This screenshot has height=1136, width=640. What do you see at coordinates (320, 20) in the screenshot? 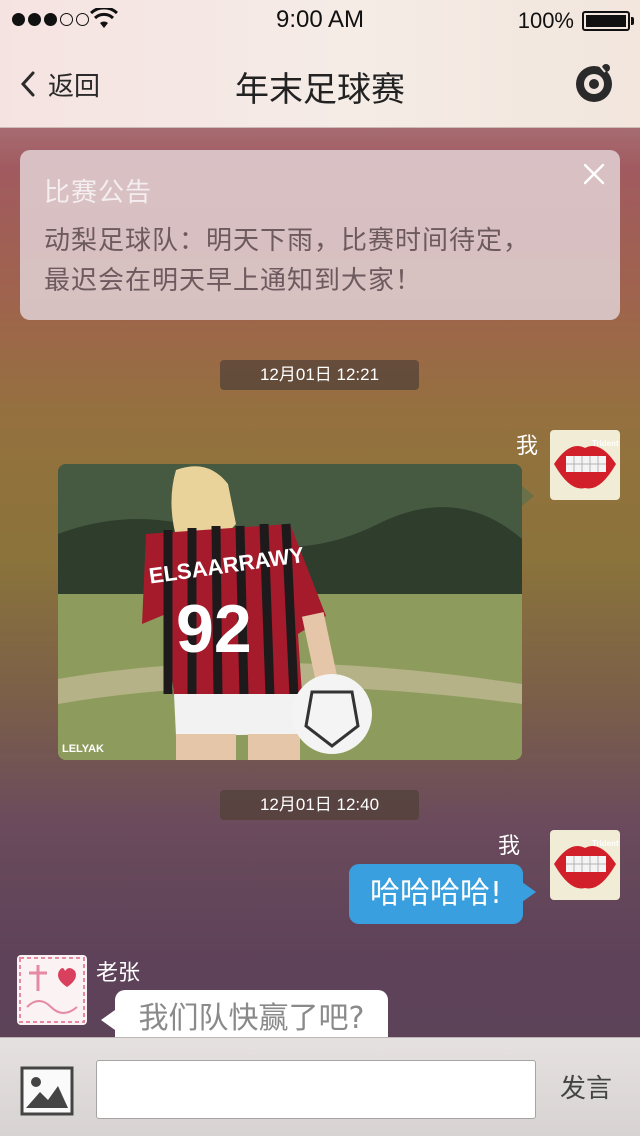
I see `status-bar: 9:00 AM 100%` at bounding box center [320, 20].